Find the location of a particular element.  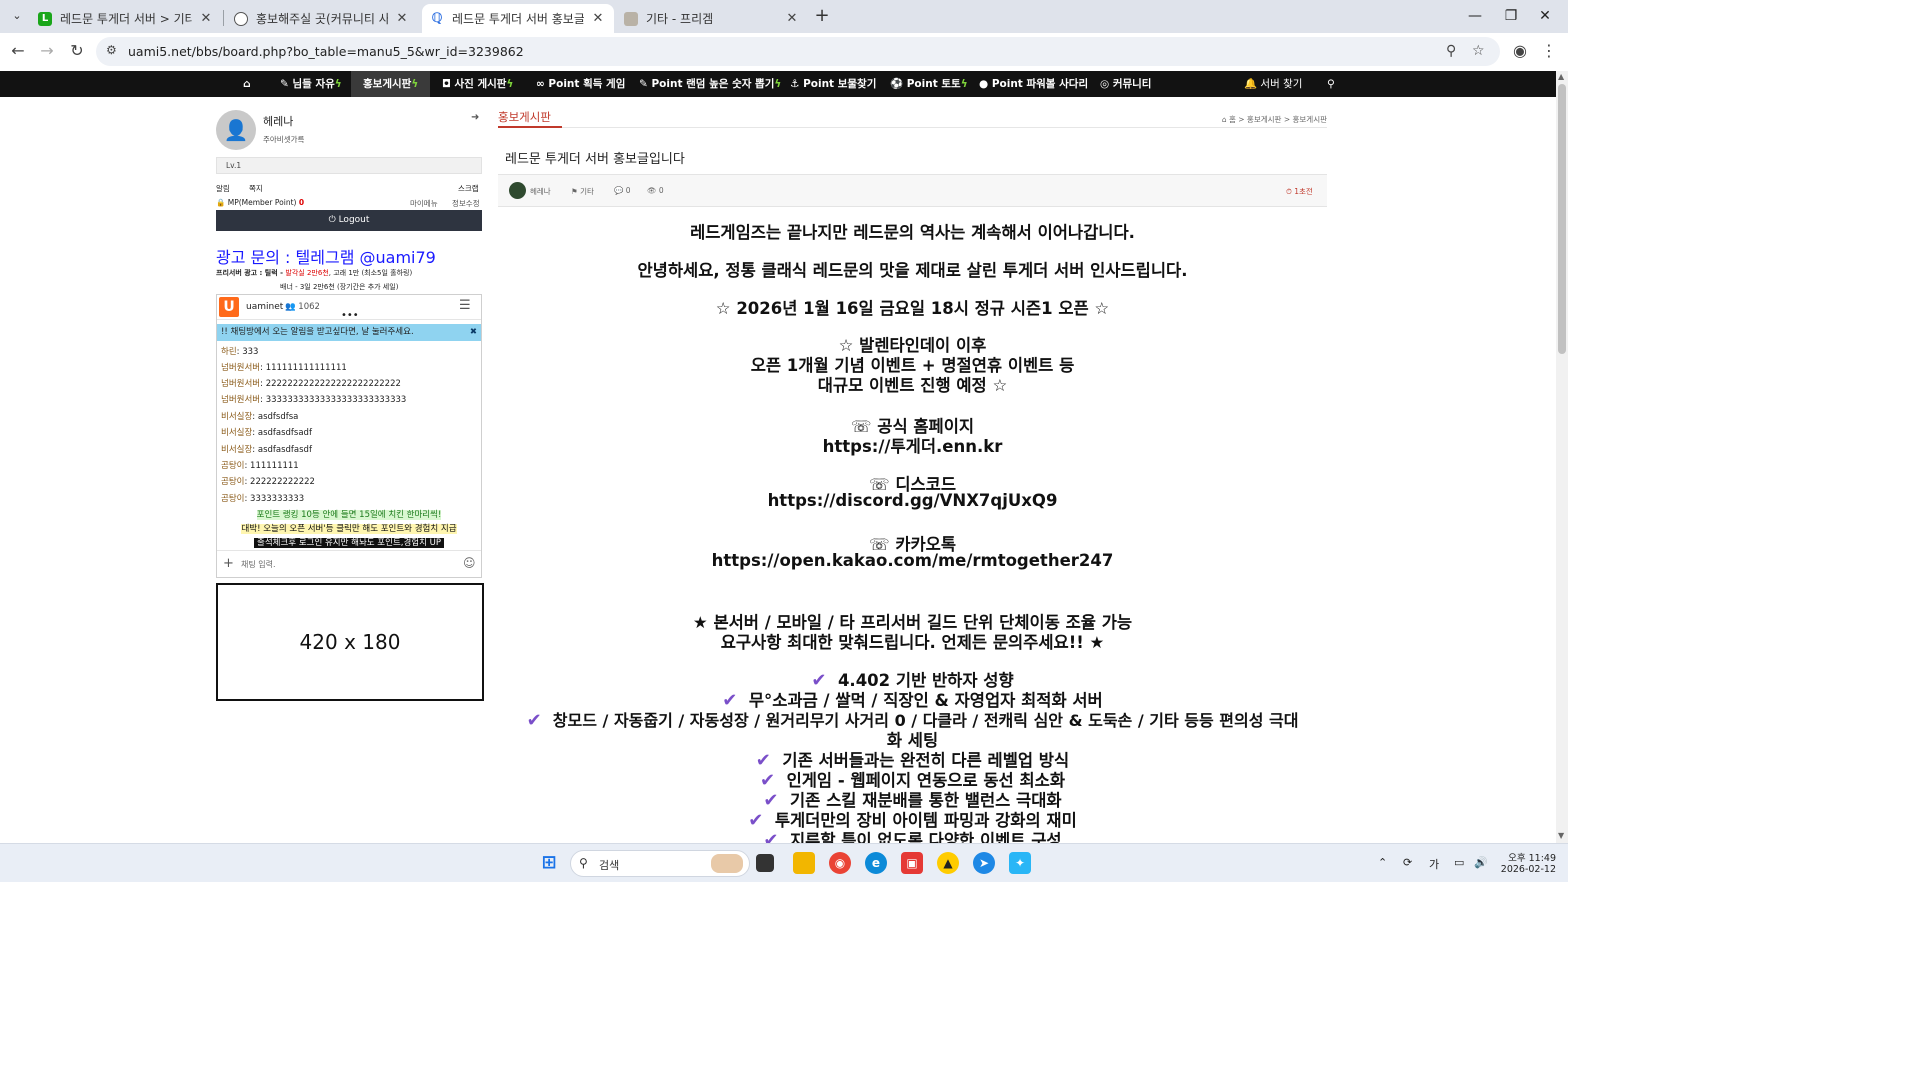

volume-icon: 🔊 is located at coordinates (1481, 862).